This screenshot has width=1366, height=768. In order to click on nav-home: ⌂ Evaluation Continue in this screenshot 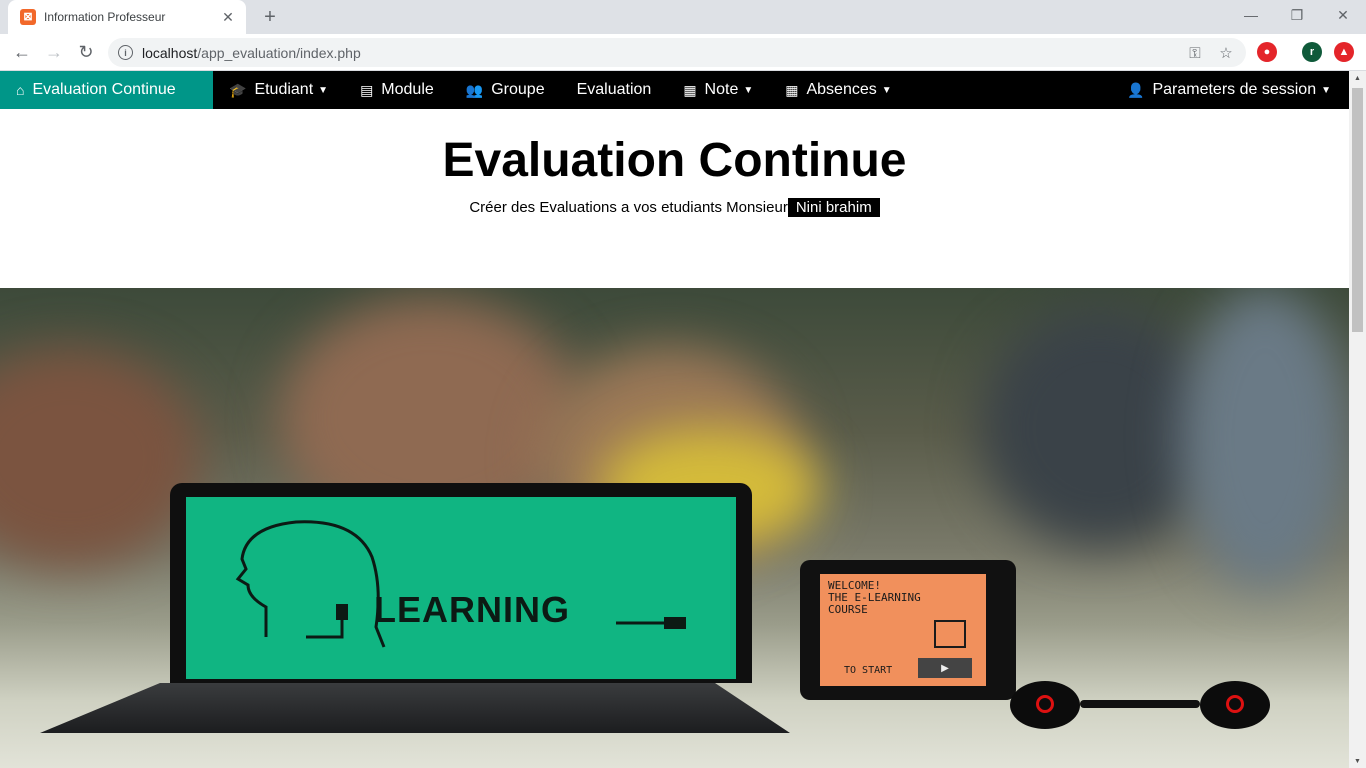, I will do `click(106, 90)`.